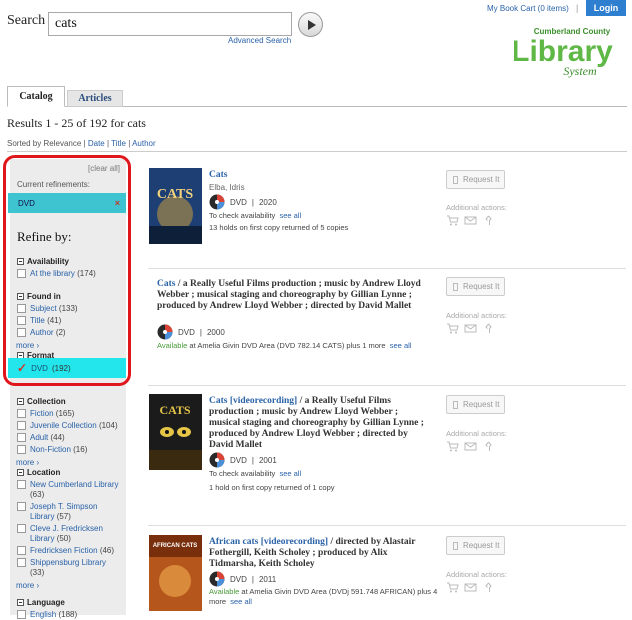 The height and width of the screenshot is (620, 632). Describe the element at coordinates (580, 71) in the screenshot. I see `logo-text-bottom: System` at that location.